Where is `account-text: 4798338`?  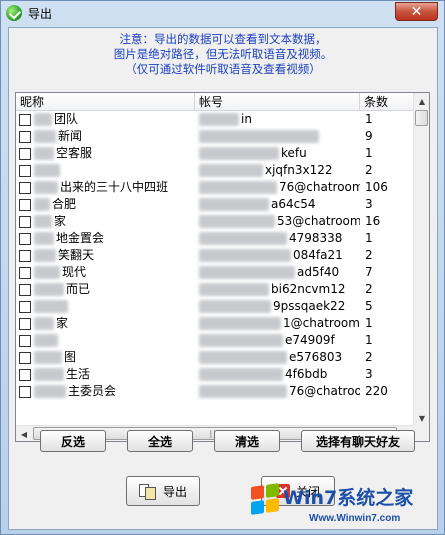 account-text: 4798338 is located at coordinates (316, 238).